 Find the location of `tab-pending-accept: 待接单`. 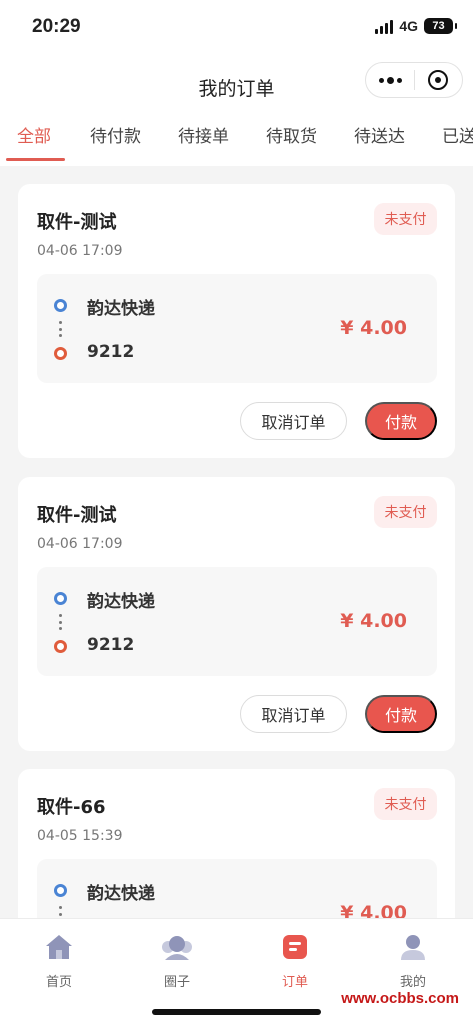

tab-pending-accept: 待接单 is located at coordinates (203, 144).